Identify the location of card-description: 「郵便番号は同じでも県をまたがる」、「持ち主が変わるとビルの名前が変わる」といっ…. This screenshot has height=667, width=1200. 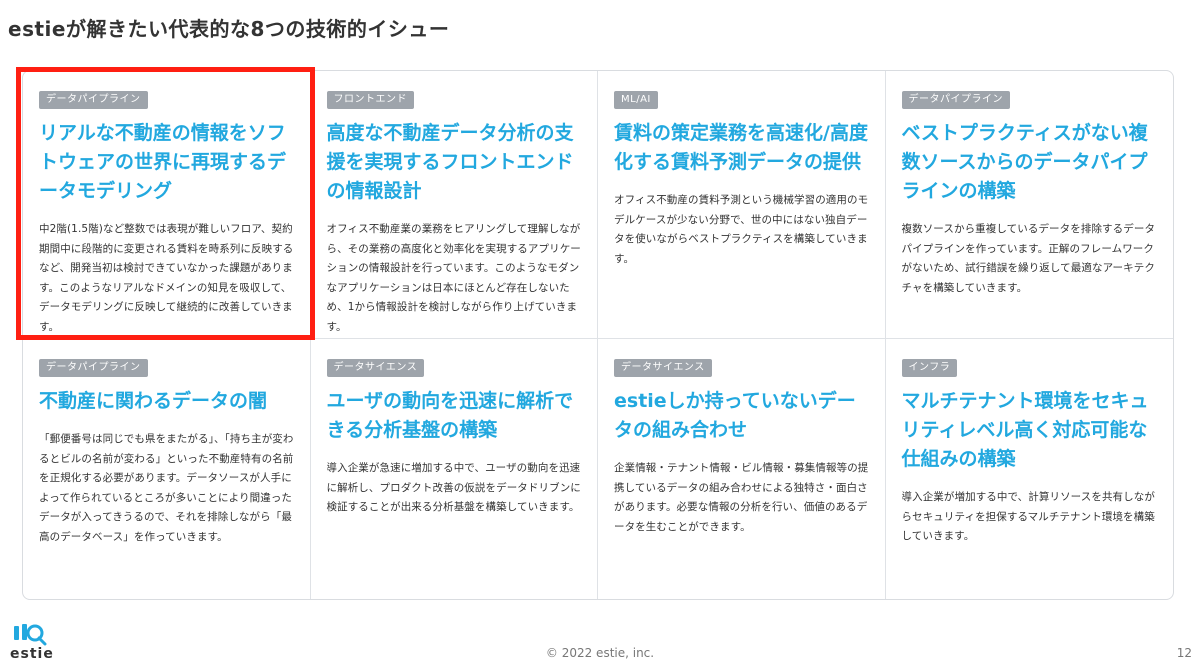
(166, 488).